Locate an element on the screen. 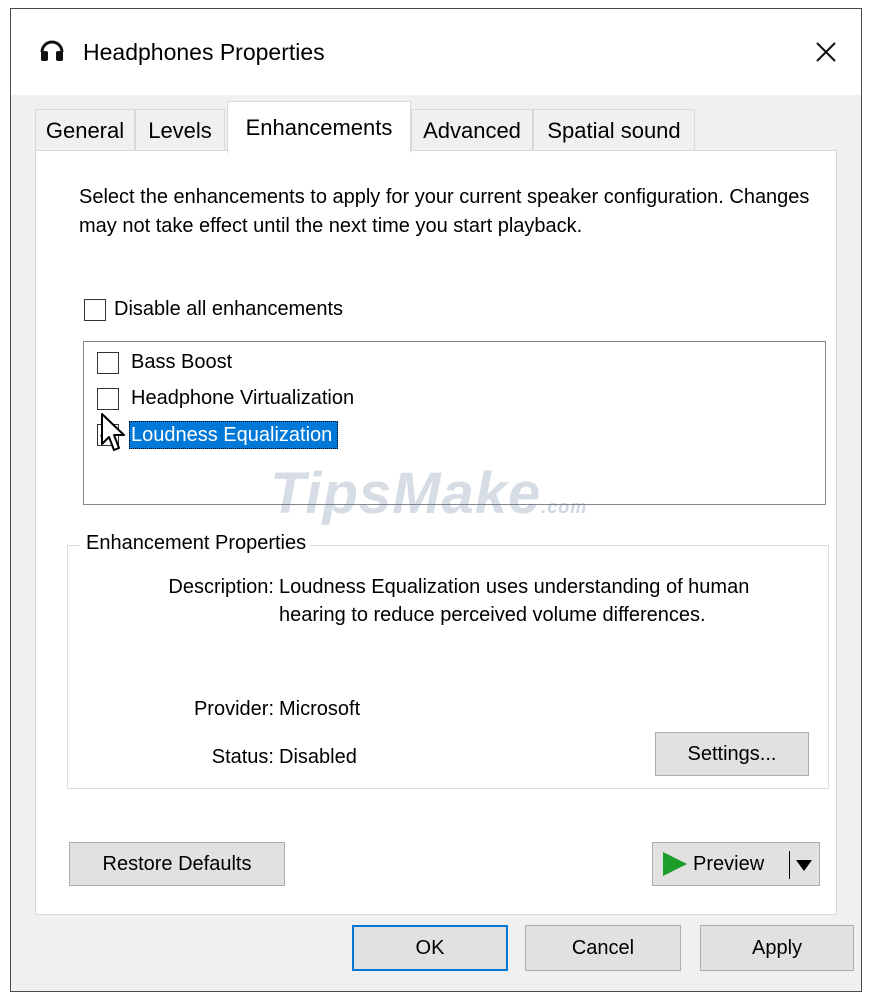  mouse-cursor-icon is located at coordinates (113, 432).